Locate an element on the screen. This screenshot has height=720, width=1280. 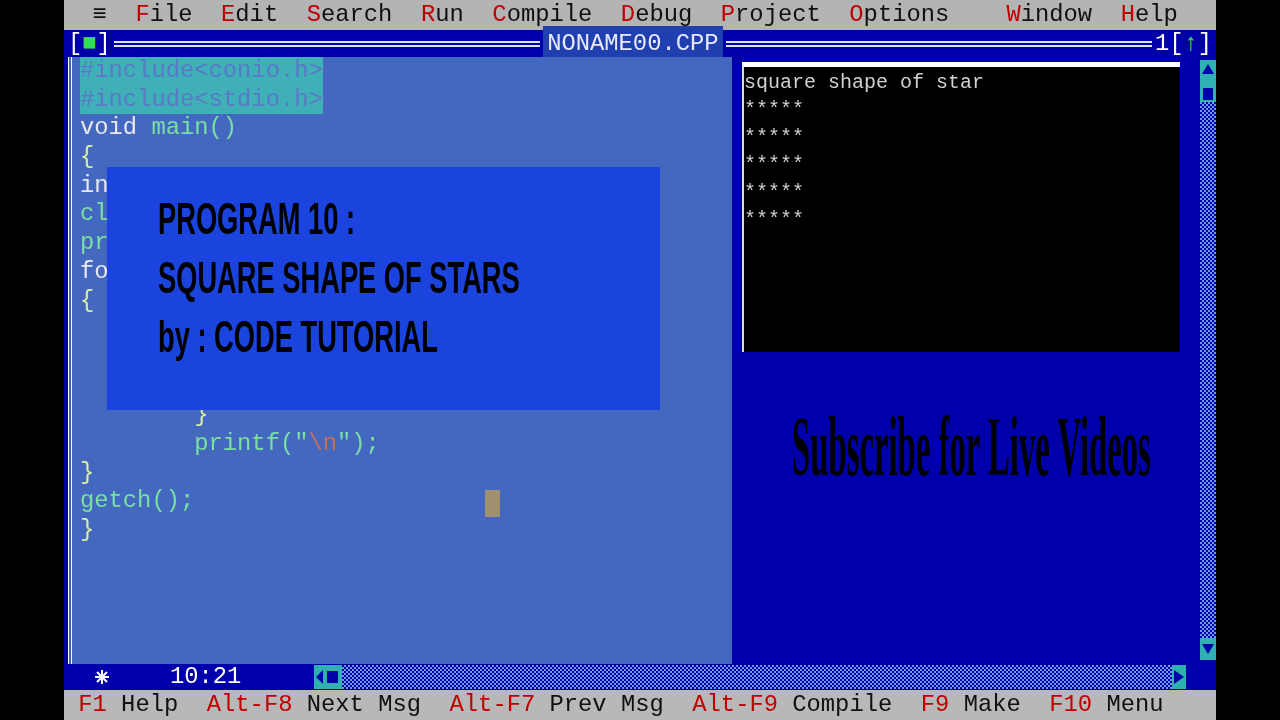
window-number: 1 is located at coordinates (1162, 43).